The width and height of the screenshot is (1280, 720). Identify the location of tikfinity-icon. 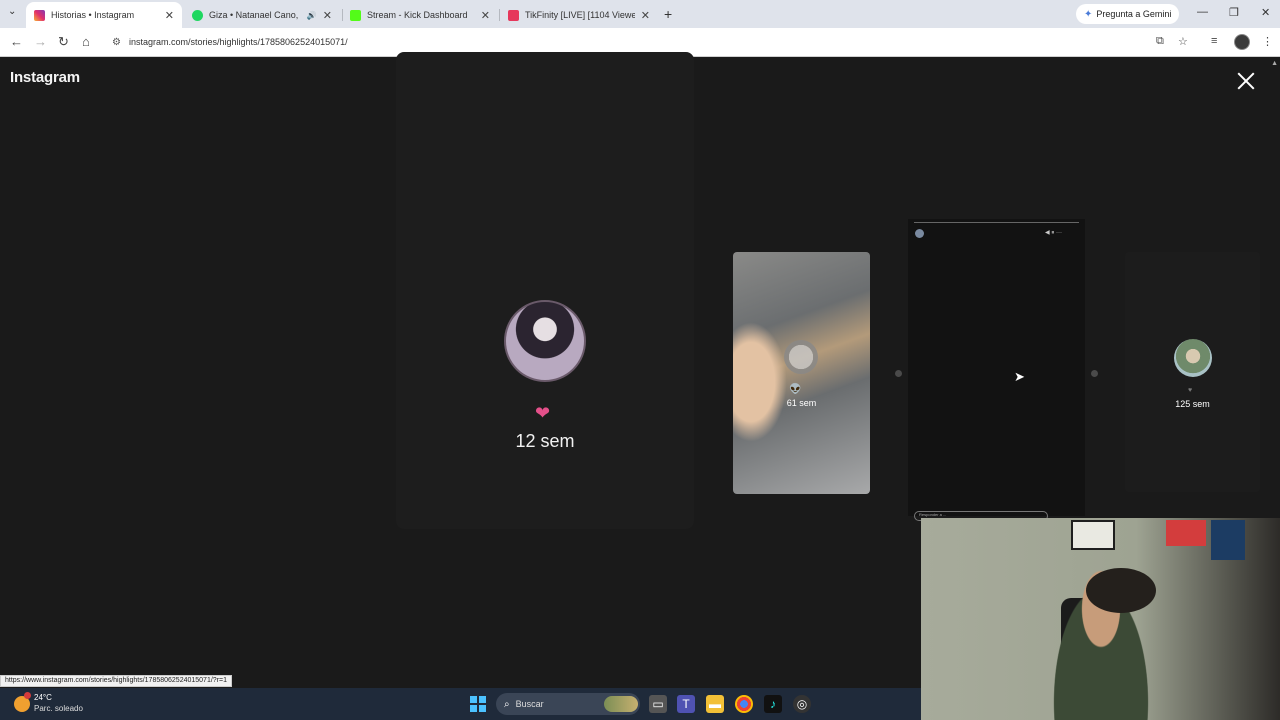
(513, 15).